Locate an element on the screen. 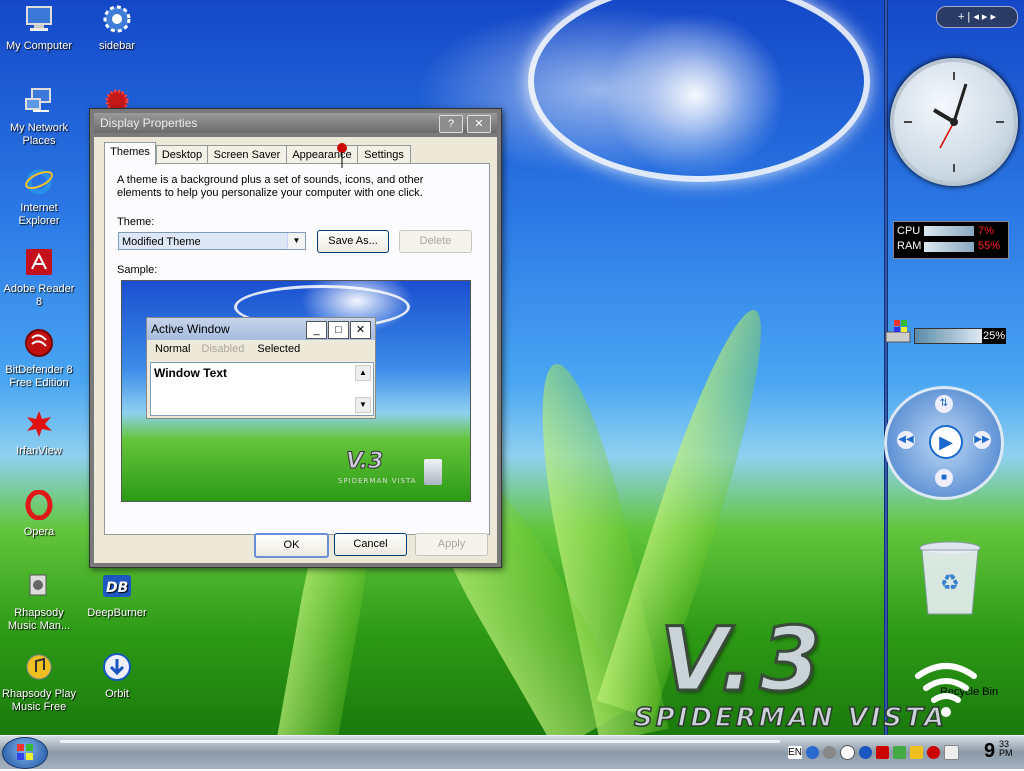 The image size is (1024, 771). ram-label: RAM is located at coordinates (909, 246).